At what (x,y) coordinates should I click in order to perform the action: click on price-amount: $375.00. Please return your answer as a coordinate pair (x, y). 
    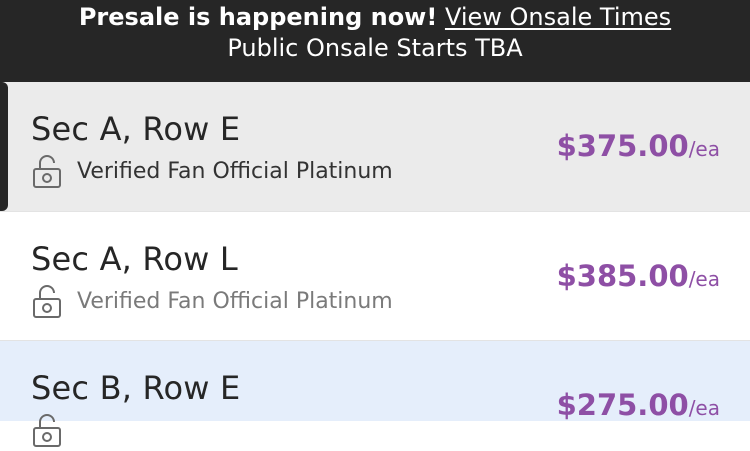
    Looking at the image, I should click on (622, 146).